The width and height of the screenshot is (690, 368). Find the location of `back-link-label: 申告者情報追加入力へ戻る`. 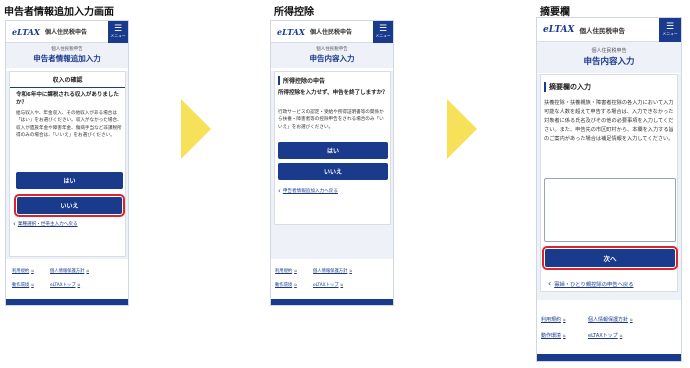

back-link-label: 申告者情報追加入力へ戻る is located at coordinates (310, 191).